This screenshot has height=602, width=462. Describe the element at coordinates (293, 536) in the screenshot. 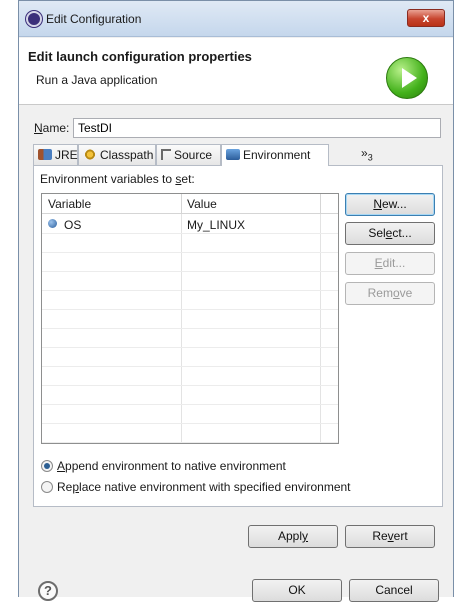

I see `apply-button: Apply` at that location.